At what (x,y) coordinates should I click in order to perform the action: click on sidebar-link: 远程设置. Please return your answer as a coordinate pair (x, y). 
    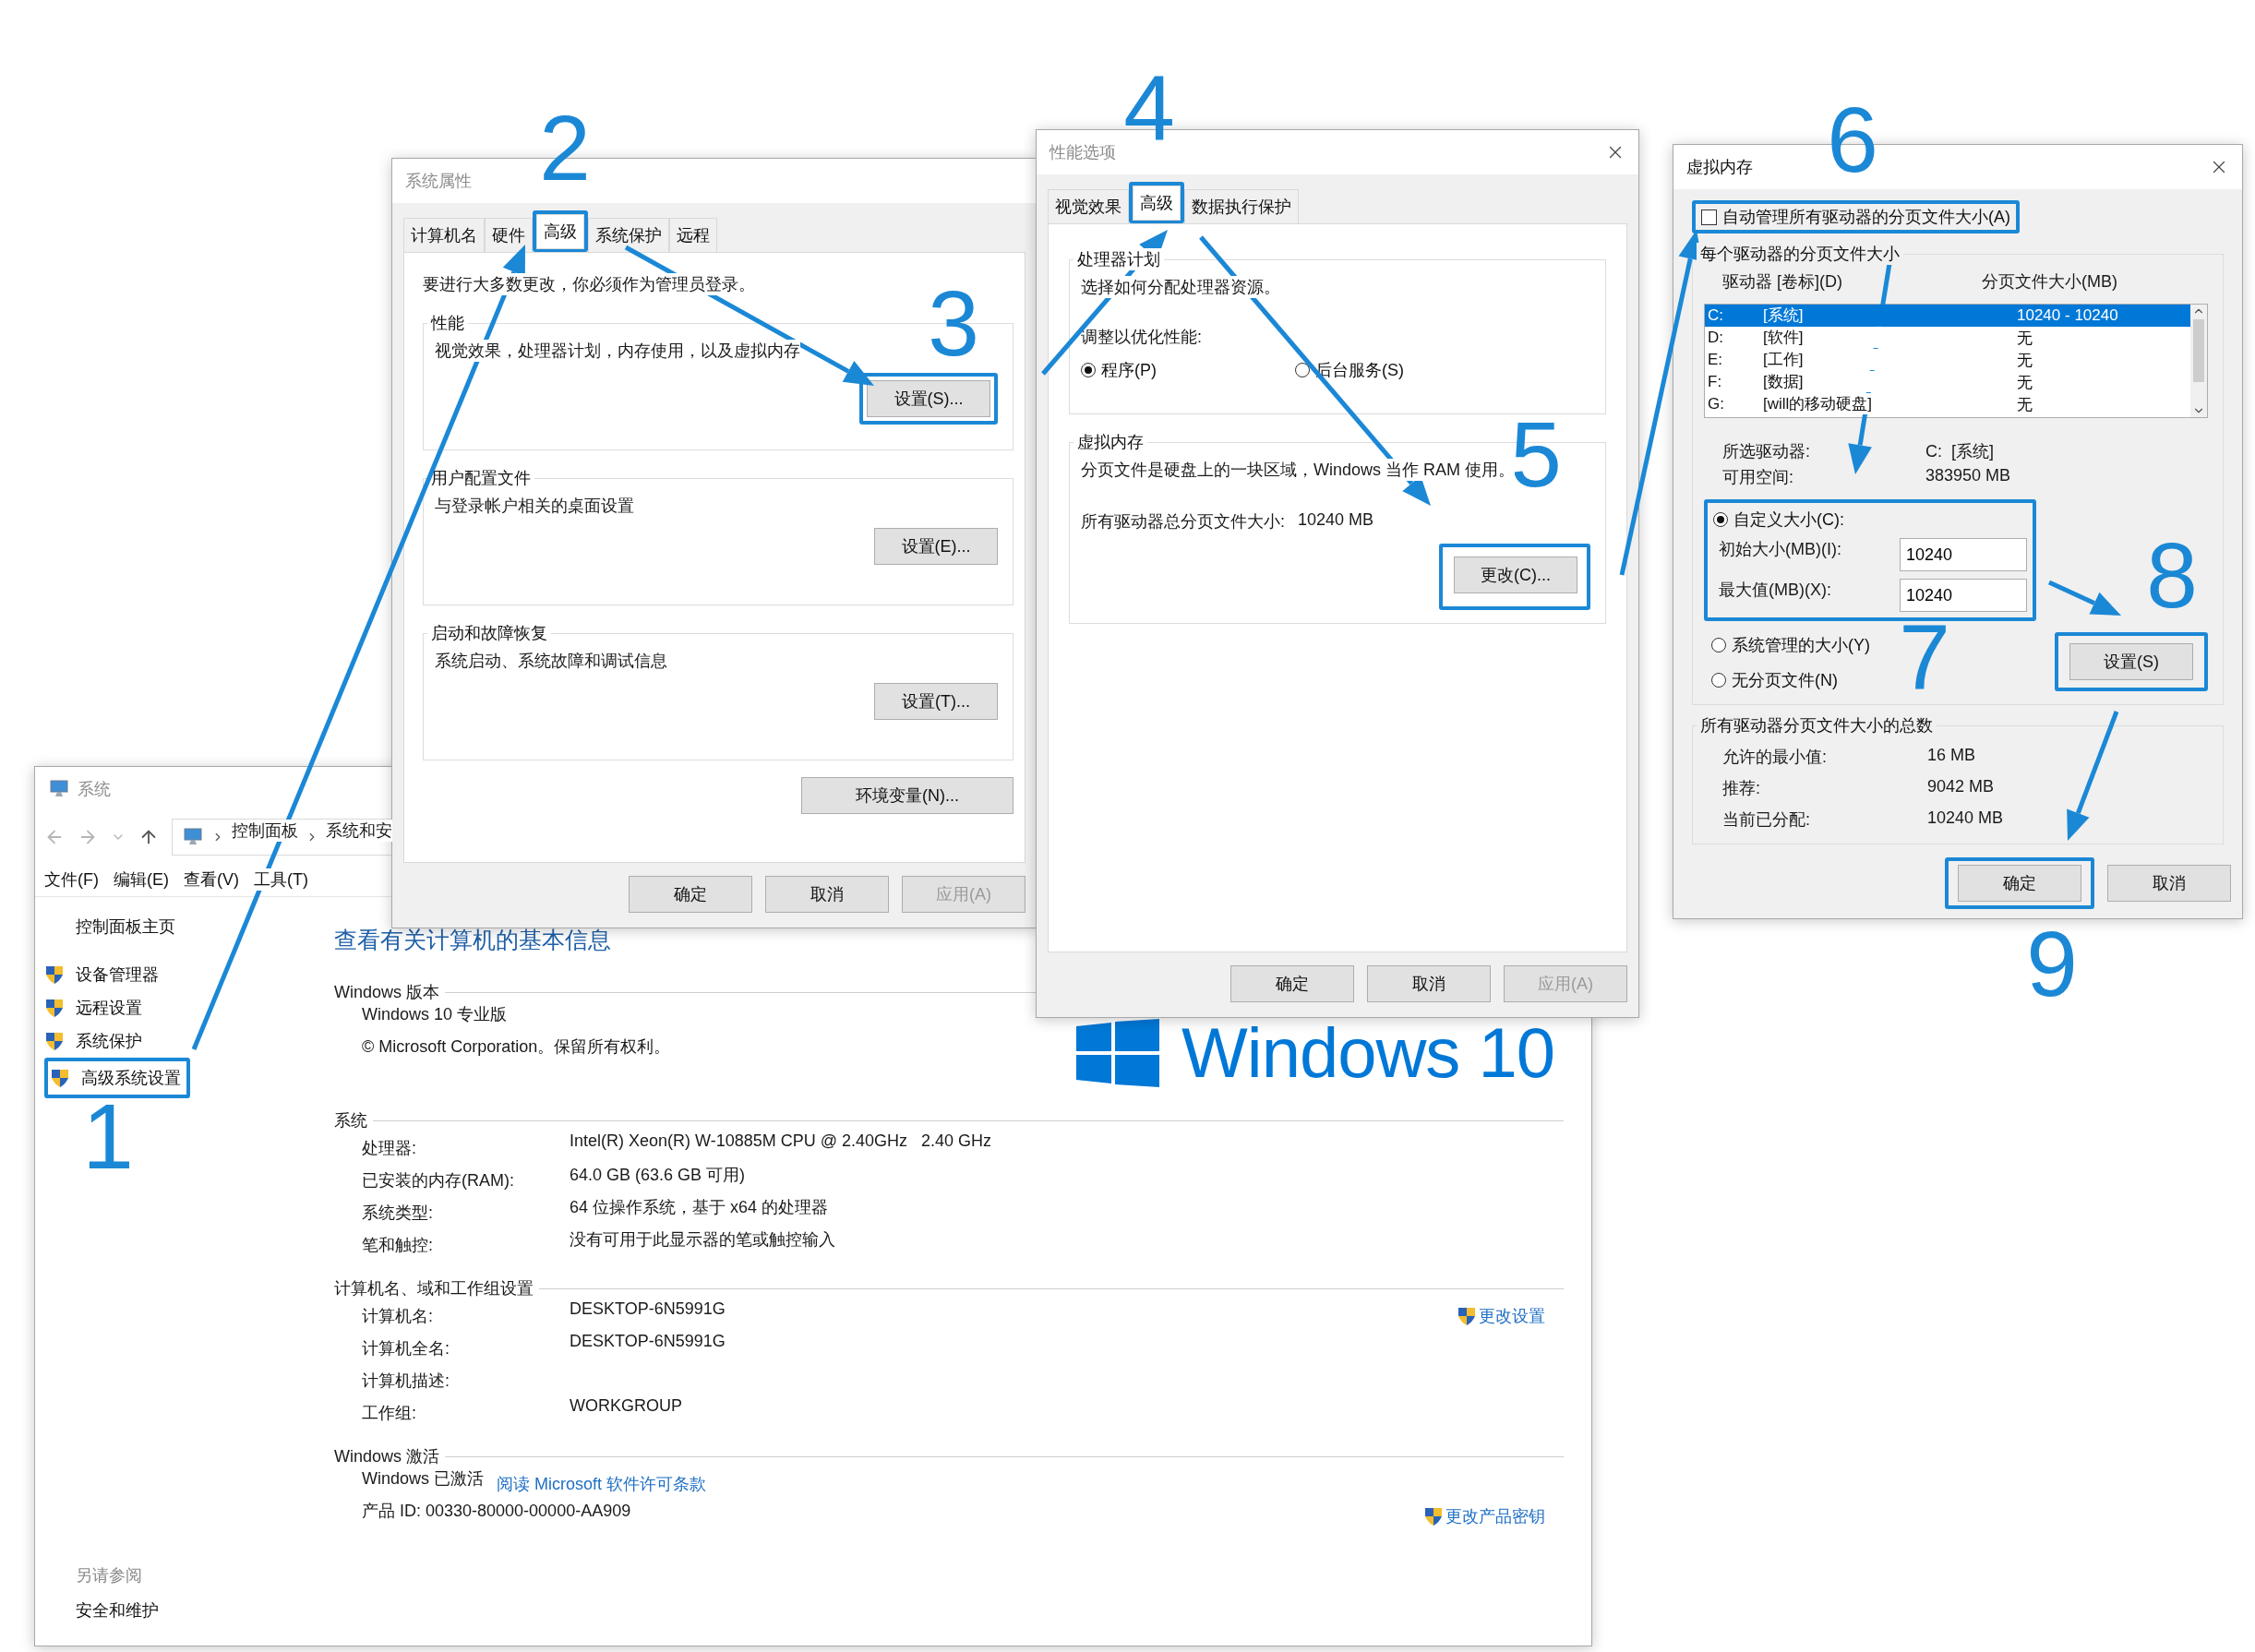
    Looking at the image, I should click on (189, 1008).